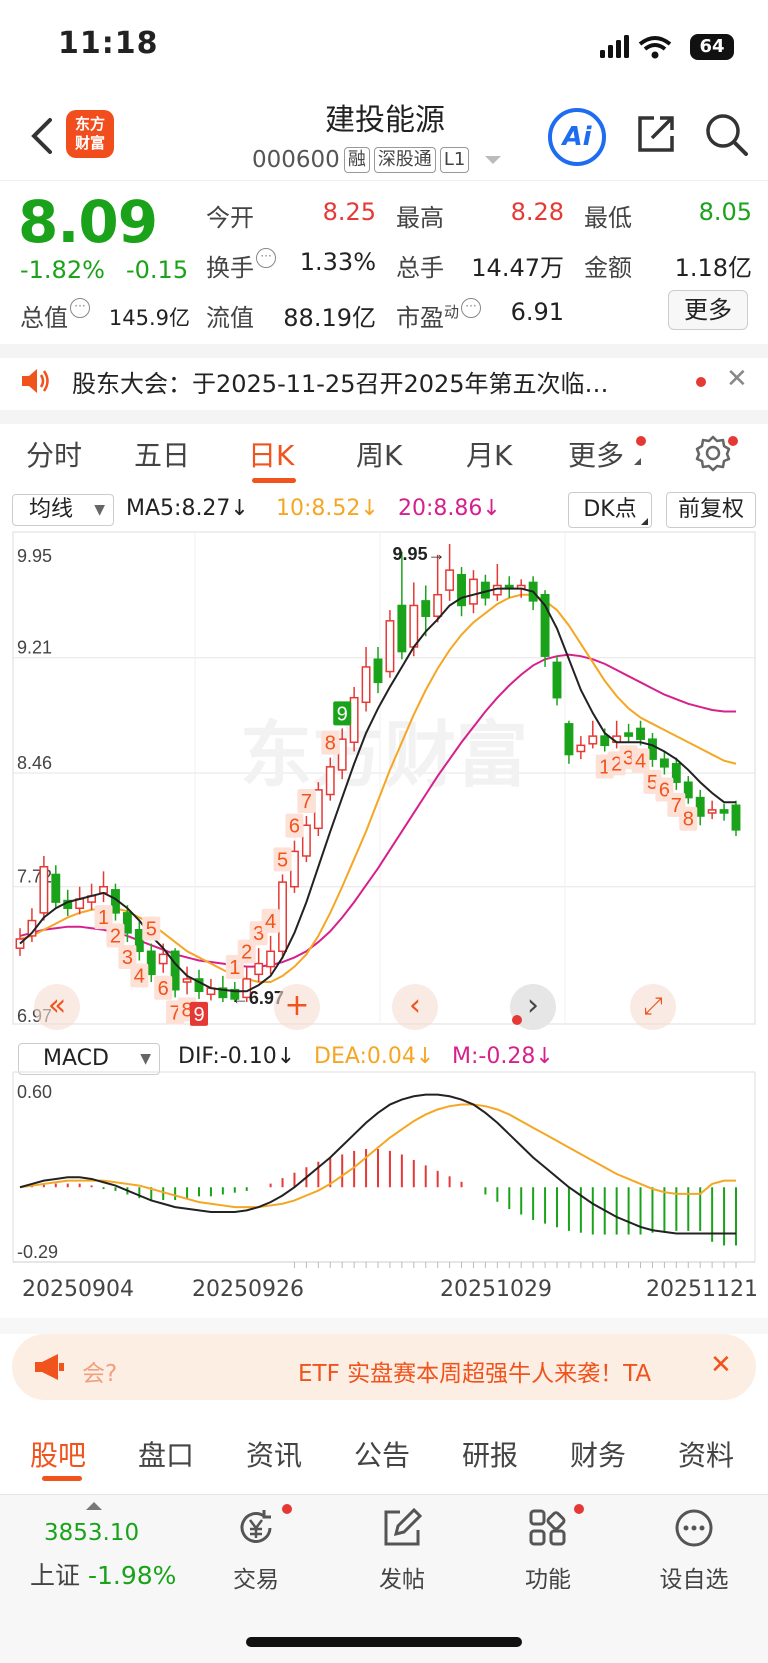 Image resolution: width=768 pixels, height=1663 pixels. Describe the element at coordinates (706, 1454) in the screenshot. I see `tab-profile: 资料` at that location.